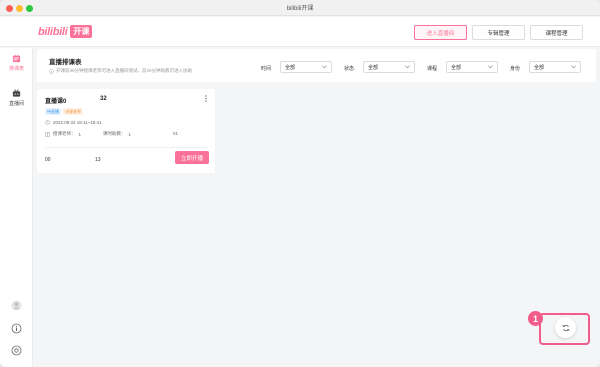  Describe the element at coordinates (47, 134) in the screenshot. I see `book-icon` at that location.